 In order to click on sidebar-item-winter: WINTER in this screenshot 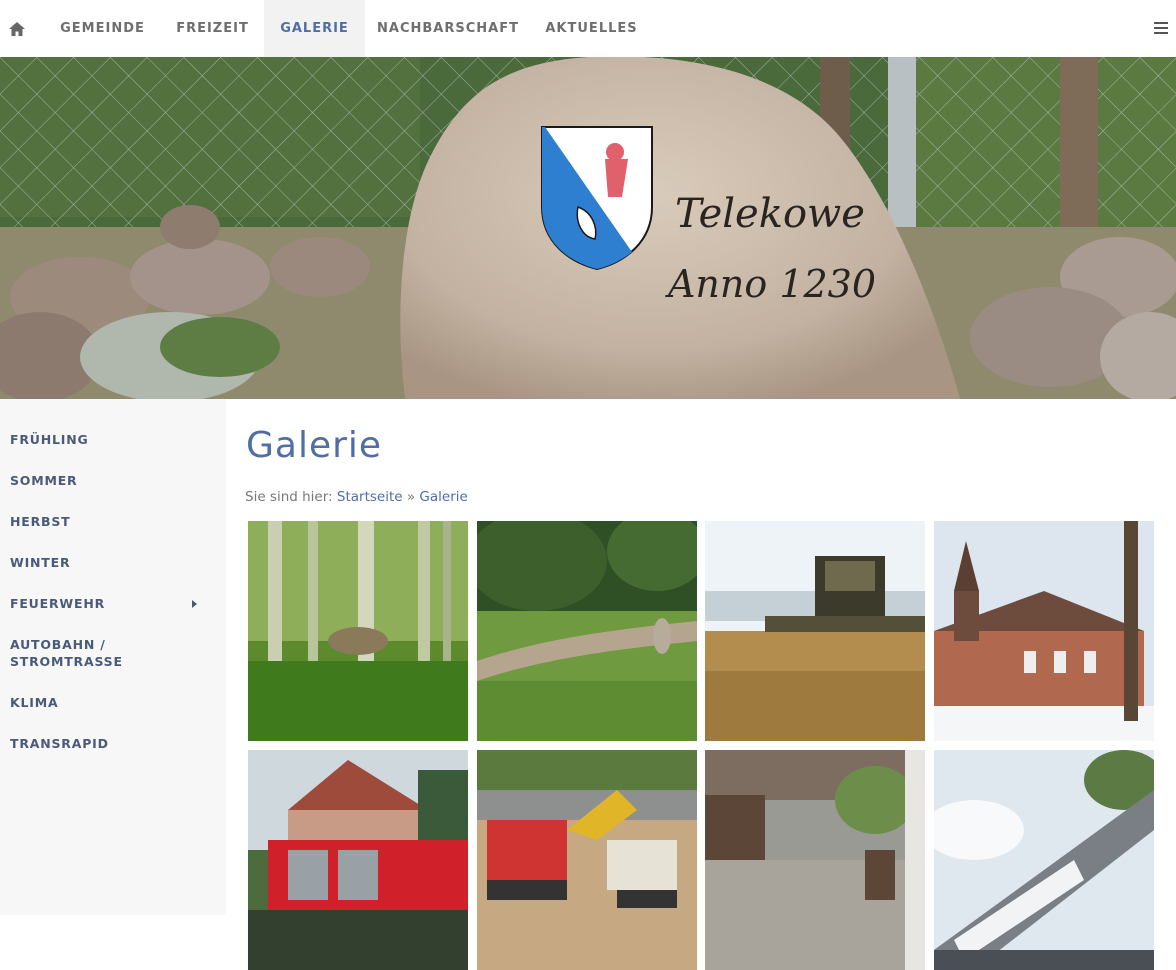, I will do `click(110, 562)`.